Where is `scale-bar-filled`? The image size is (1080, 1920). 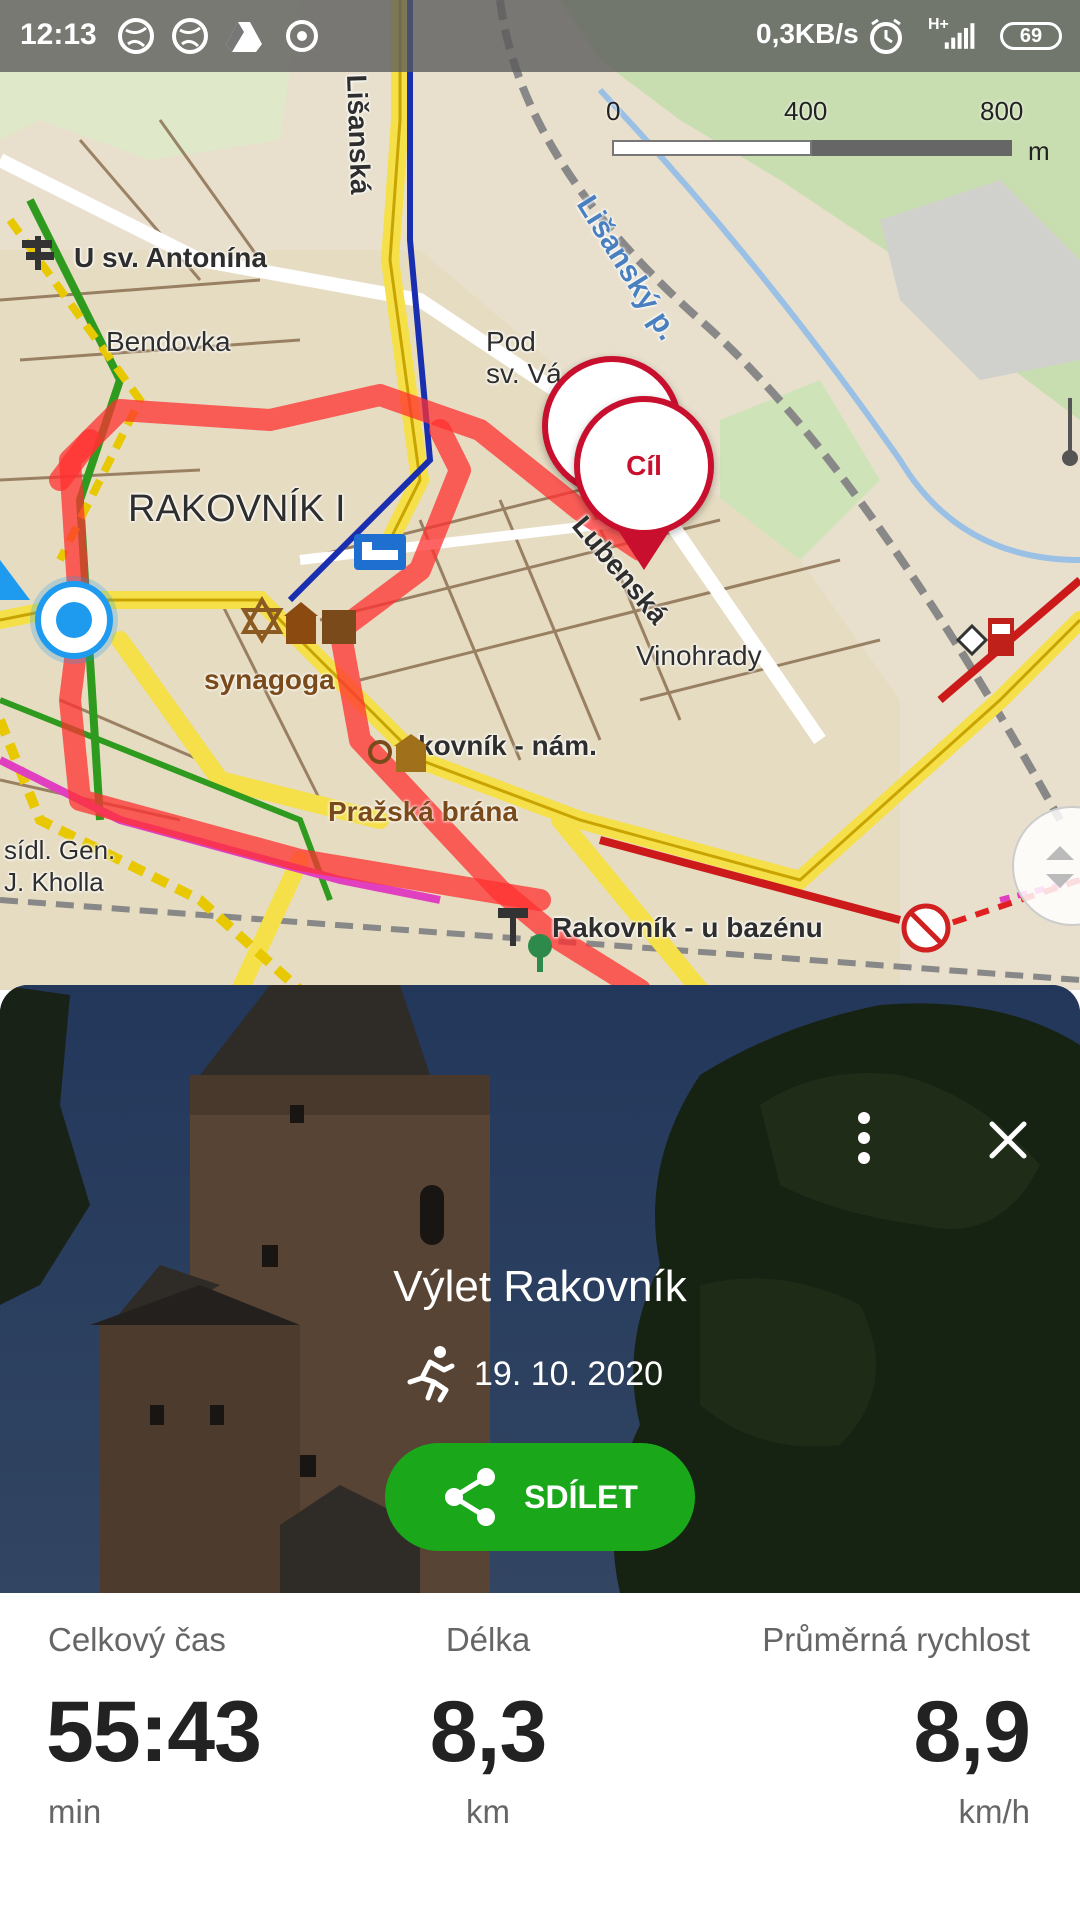
scale-bar-filled is located at coordinates (912, 148).